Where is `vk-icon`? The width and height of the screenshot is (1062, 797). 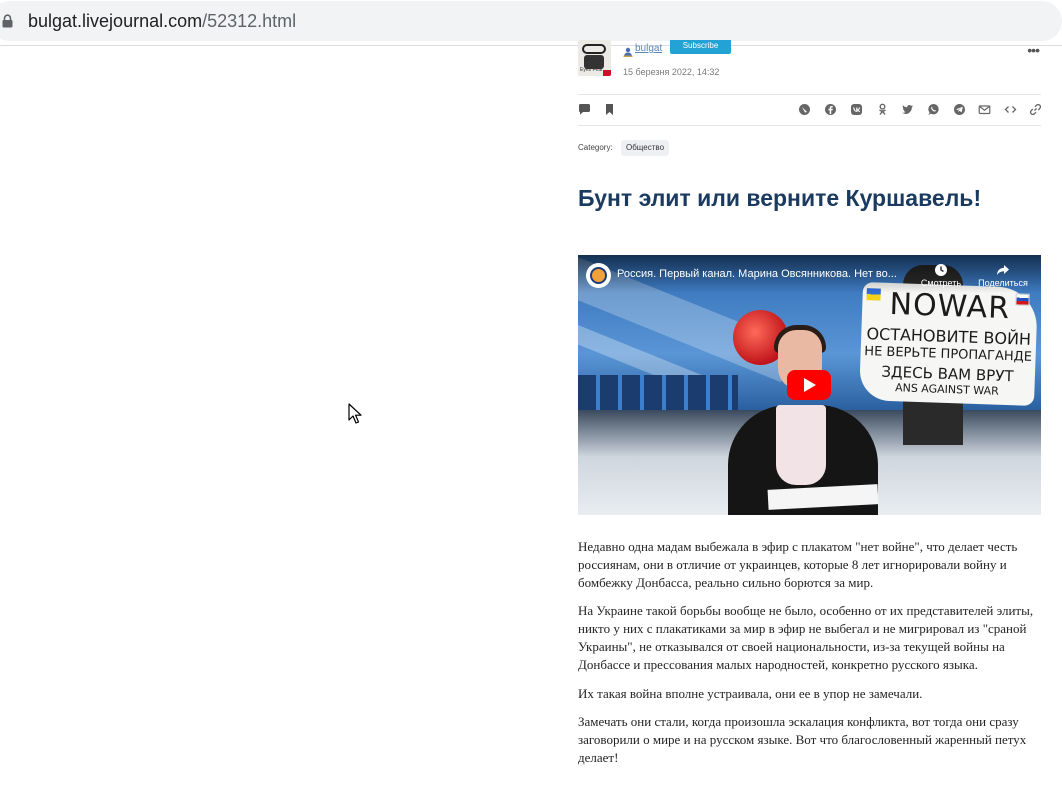 vk-icon is located at coordinates (856, 109).